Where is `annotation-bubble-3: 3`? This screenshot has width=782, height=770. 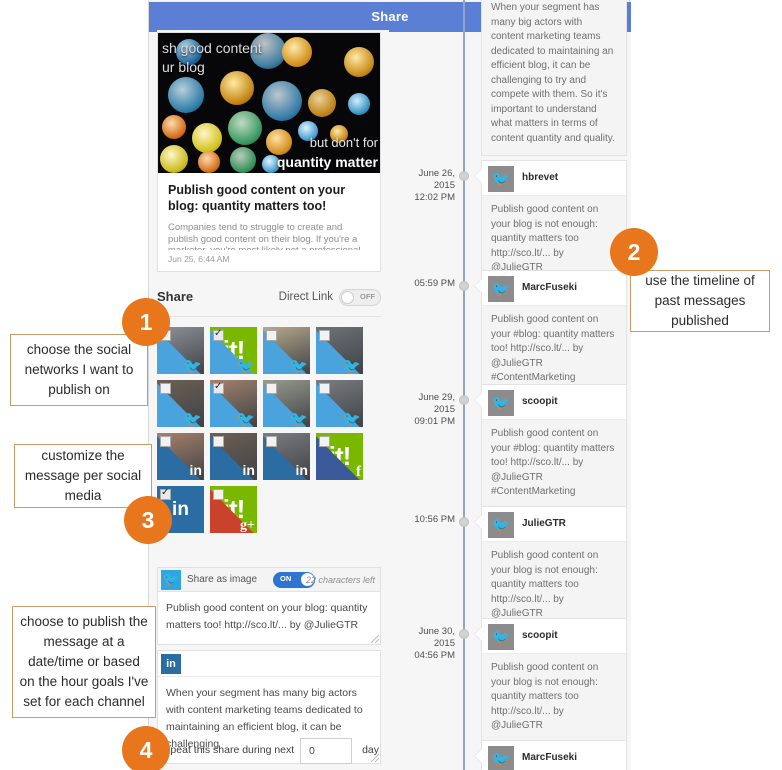
annotation-bubble-3: 3 is located at coordinates (148, 520).